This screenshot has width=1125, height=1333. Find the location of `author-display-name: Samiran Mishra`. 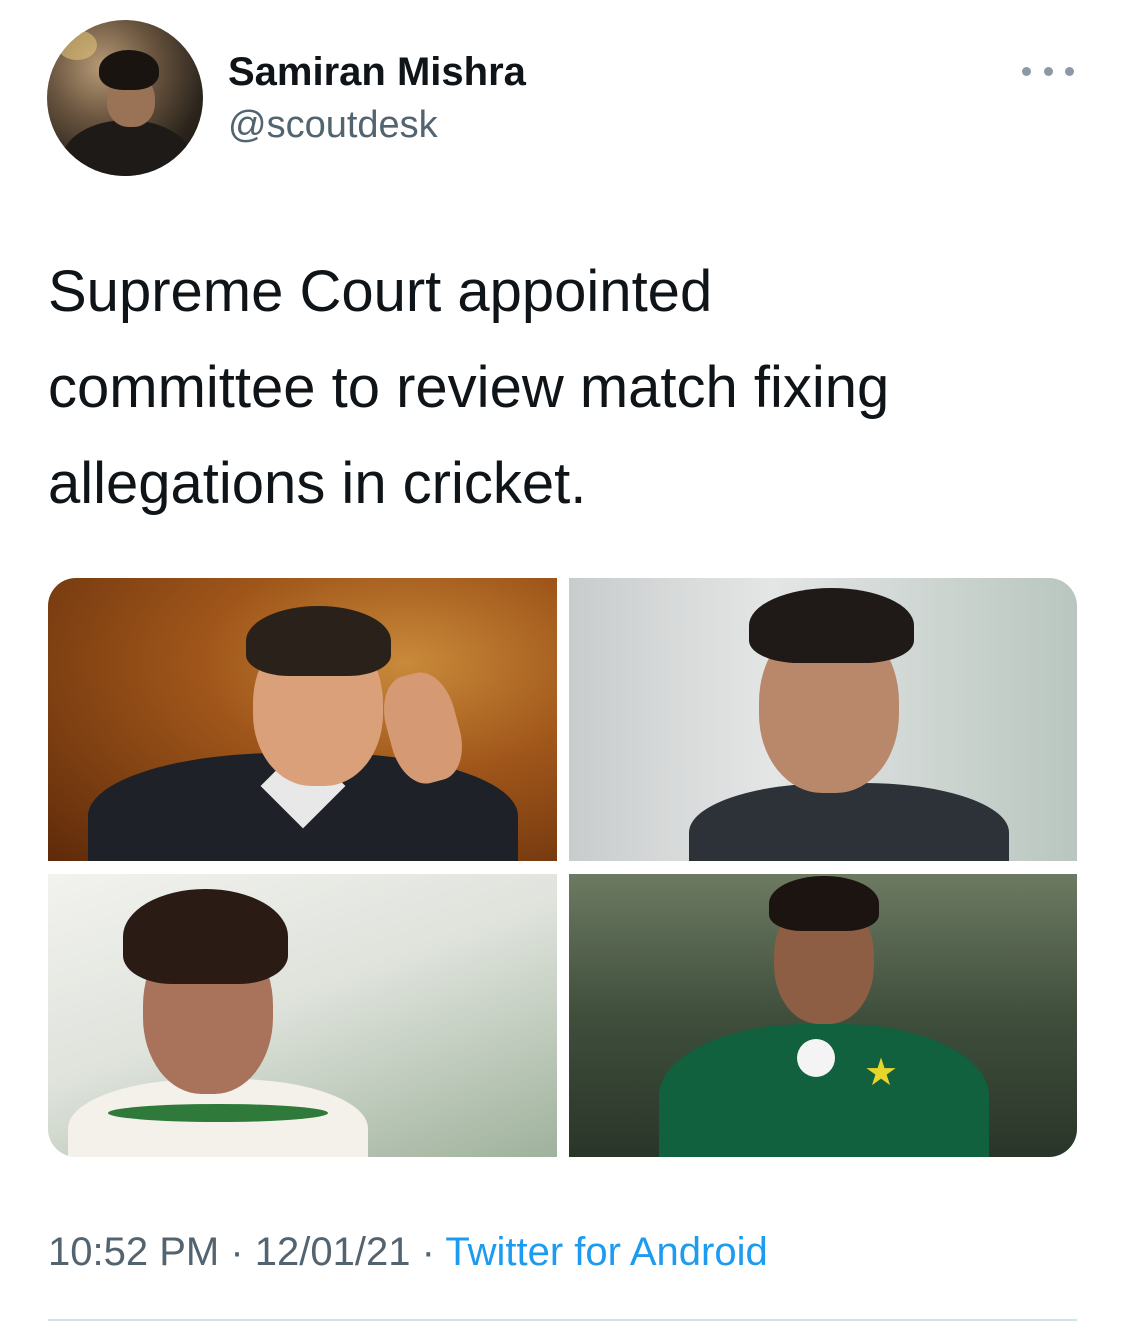

author-display-name: Samiran Mishra is located at coordinates (377, 72).